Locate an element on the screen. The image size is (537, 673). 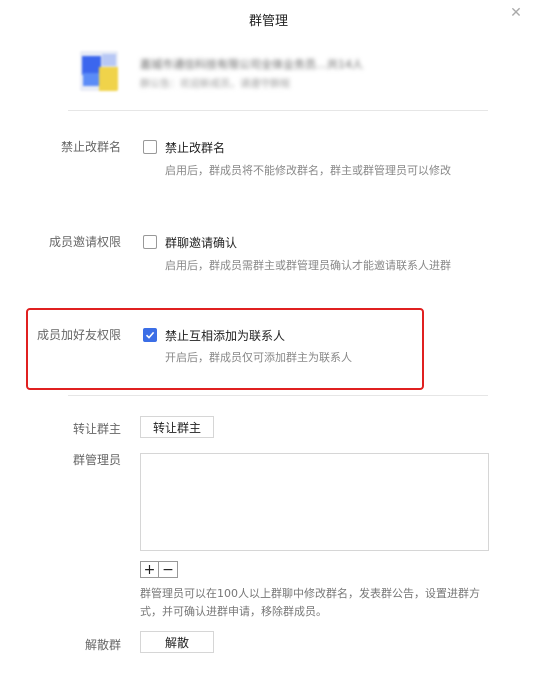
admins-label: 群管理员 is located at coordinates (96, 460).